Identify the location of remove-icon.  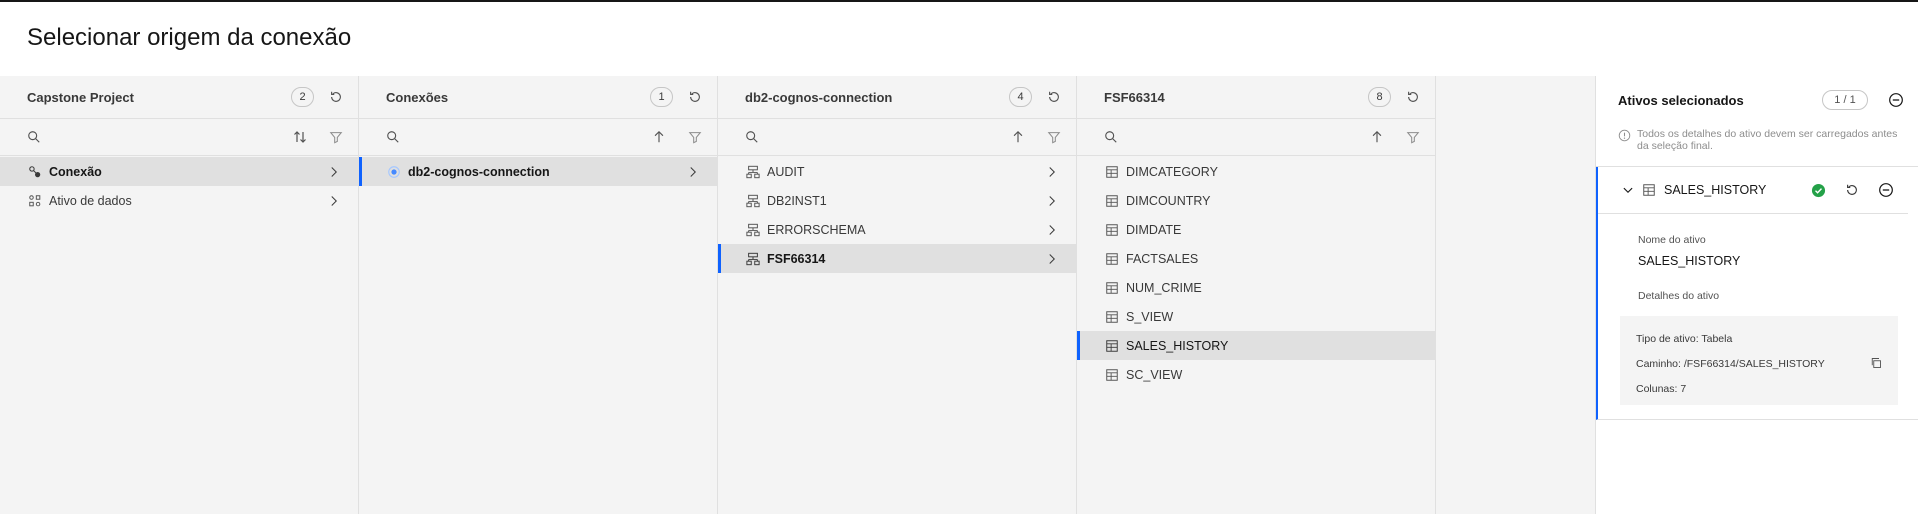
(1886, 190).